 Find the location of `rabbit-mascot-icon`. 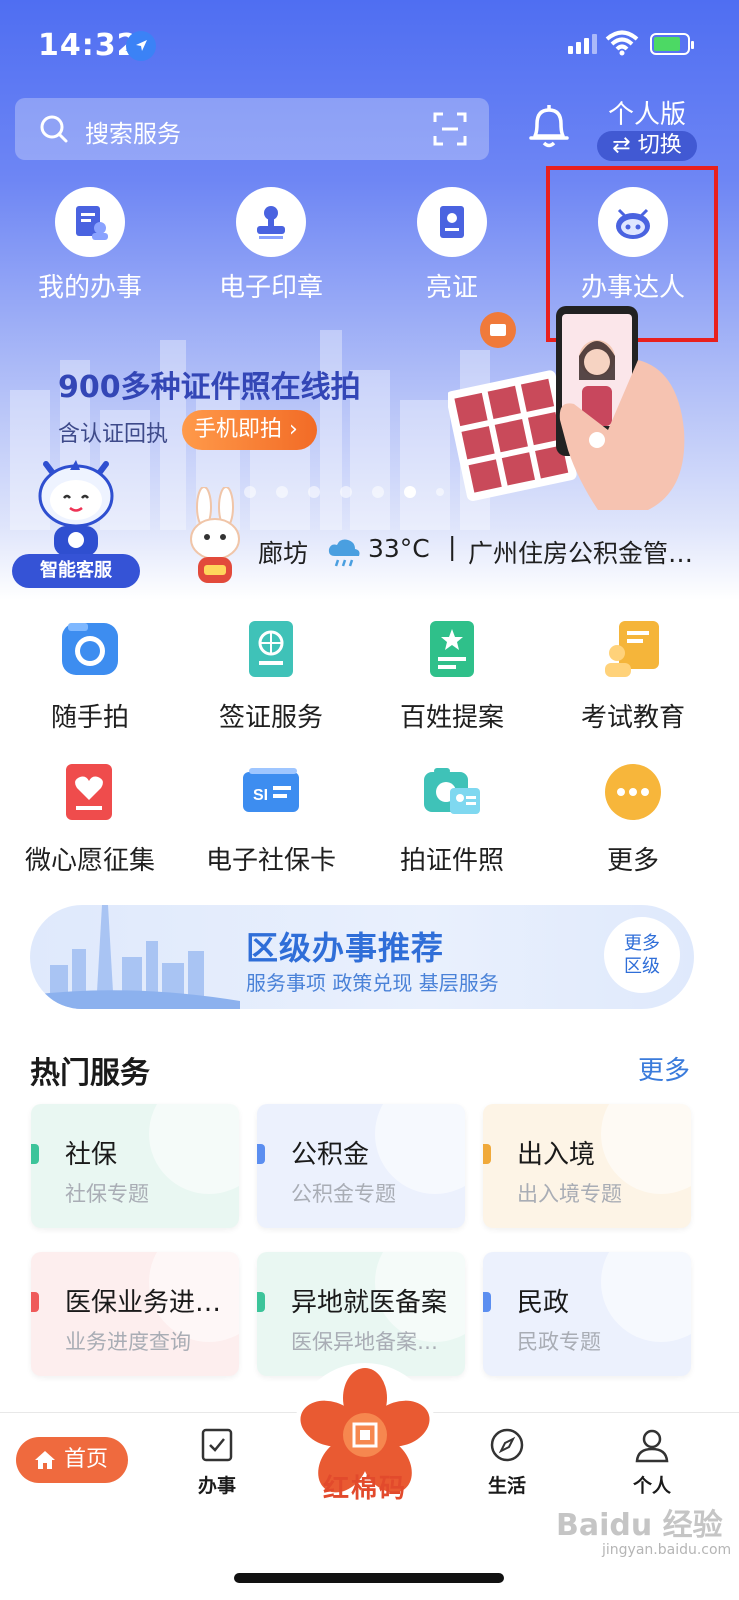

rabbit-mascot-icon is located at coordinates (215, 535).